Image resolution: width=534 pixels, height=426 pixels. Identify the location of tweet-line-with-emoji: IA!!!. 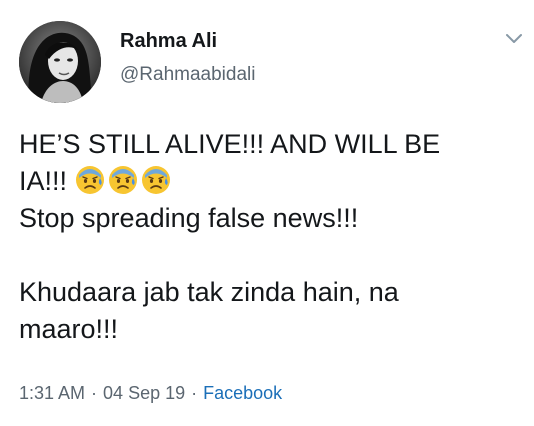
(271, 181).